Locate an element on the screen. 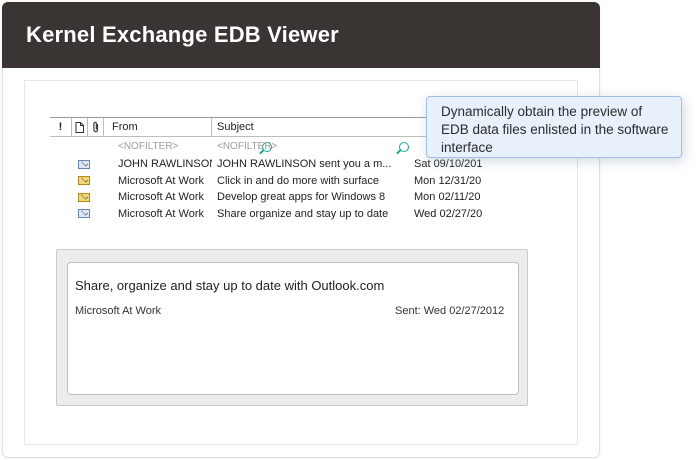  from-filter-value: <NOFILTER> is located at coordinates (148, 146).